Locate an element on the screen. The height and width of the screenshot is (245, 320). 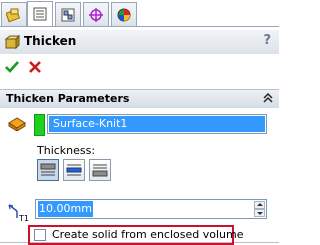
create-solid-checkbox is located at coordinates (40, 235).